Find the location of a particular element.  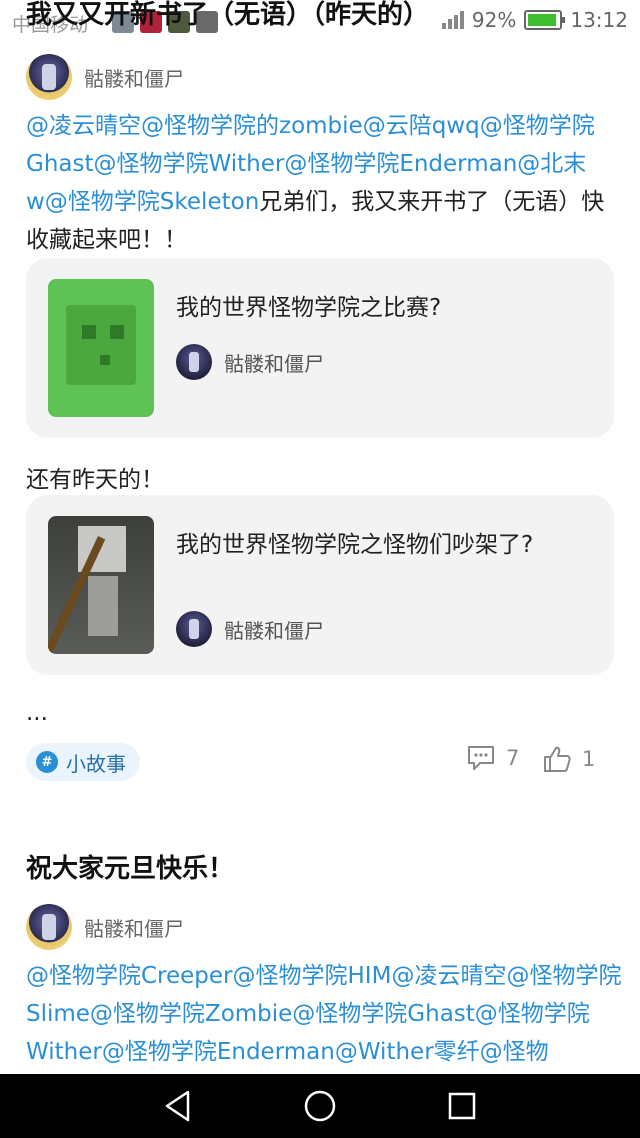

system-nav-bar is located at coordinates (320, 1106).